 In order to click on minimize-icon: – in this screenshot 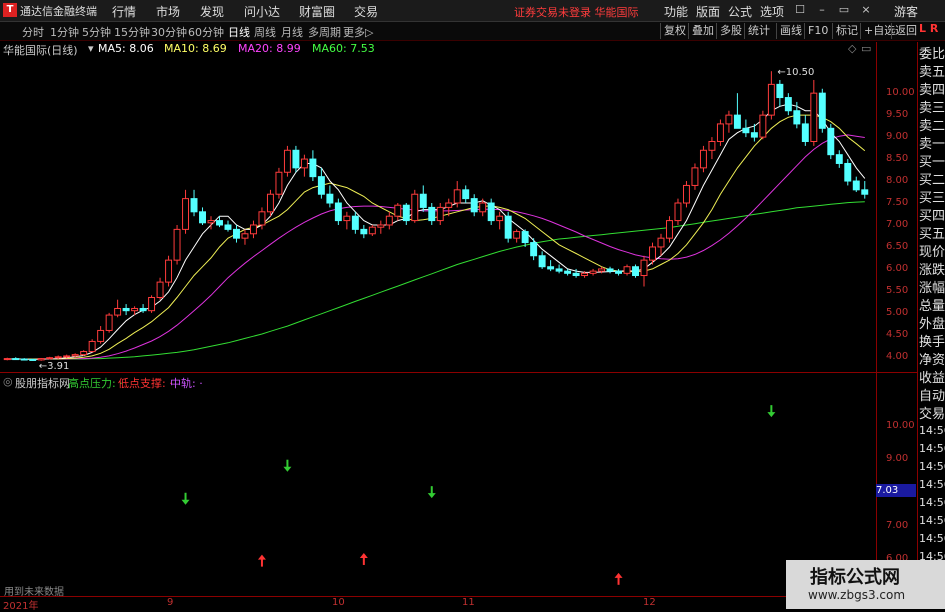, I will do `click(822, 10)`.